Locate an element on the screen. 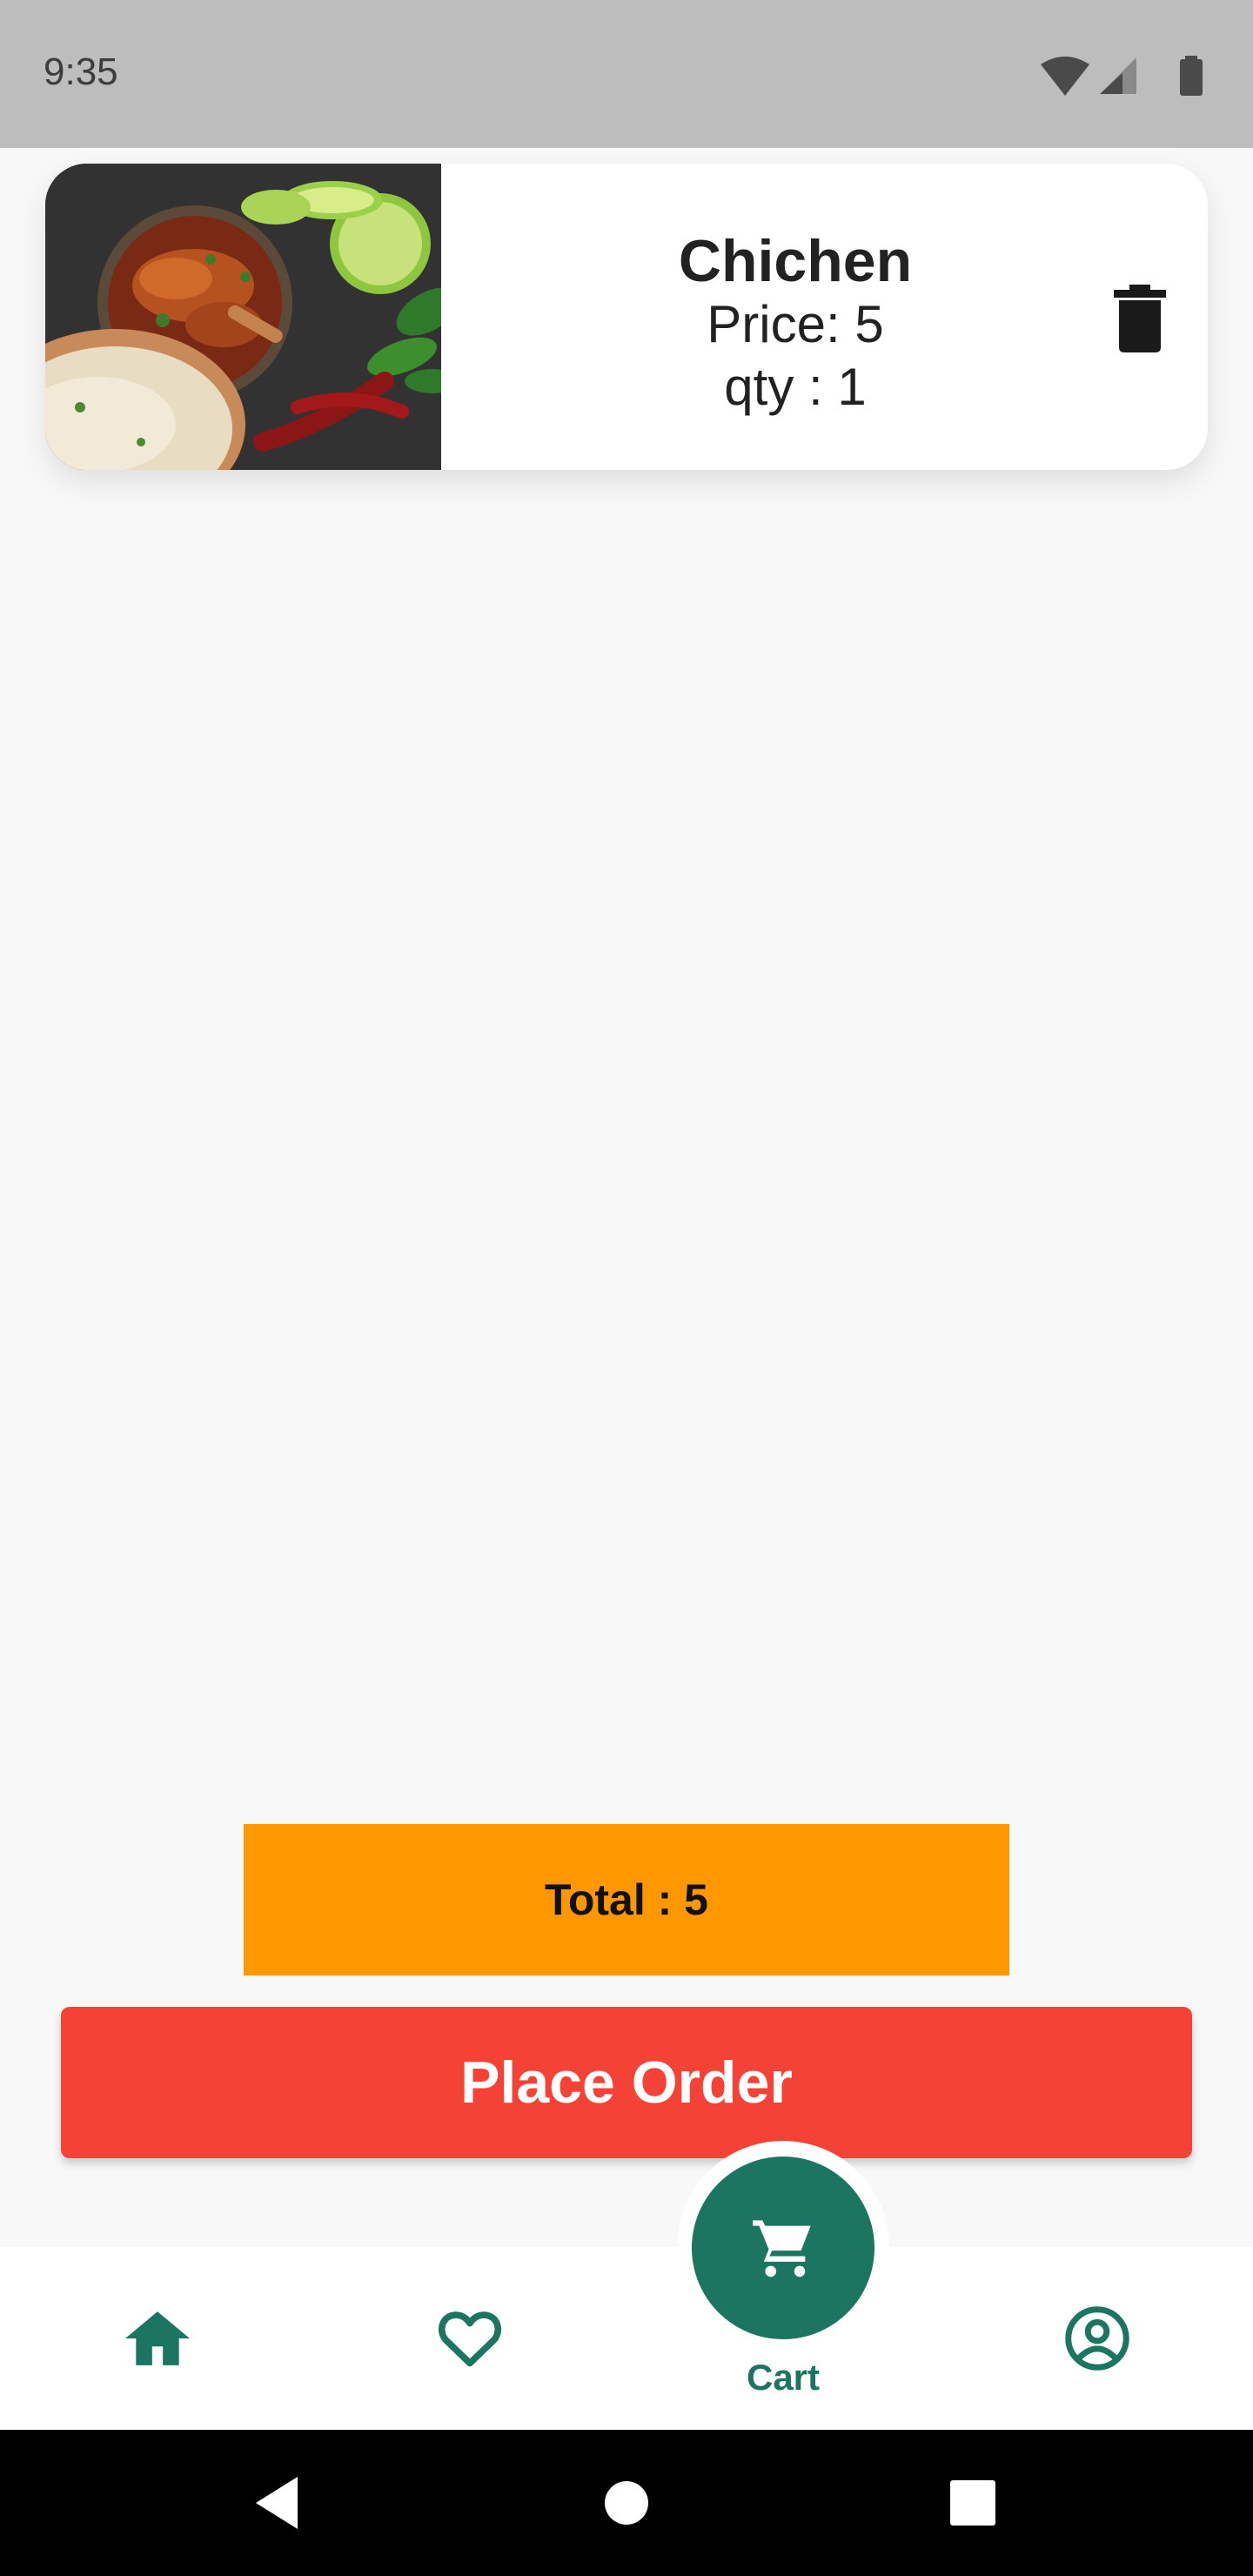  trash-icon is located at coordinates (1140, 318).